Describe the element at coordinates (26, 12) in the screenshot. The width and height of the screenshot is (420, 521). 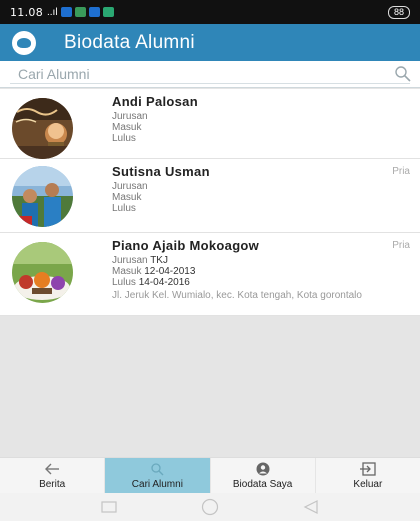
I see `status-time: 11.08` at that location.